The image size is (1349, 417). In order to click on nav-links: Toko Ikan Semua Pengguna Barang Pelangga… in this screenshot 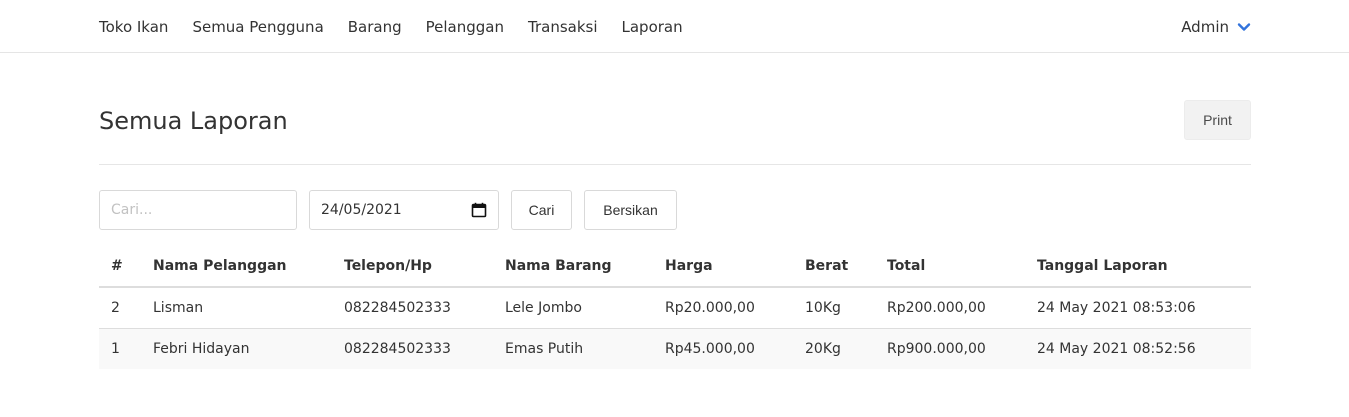, I will do `click(403, 26)`.